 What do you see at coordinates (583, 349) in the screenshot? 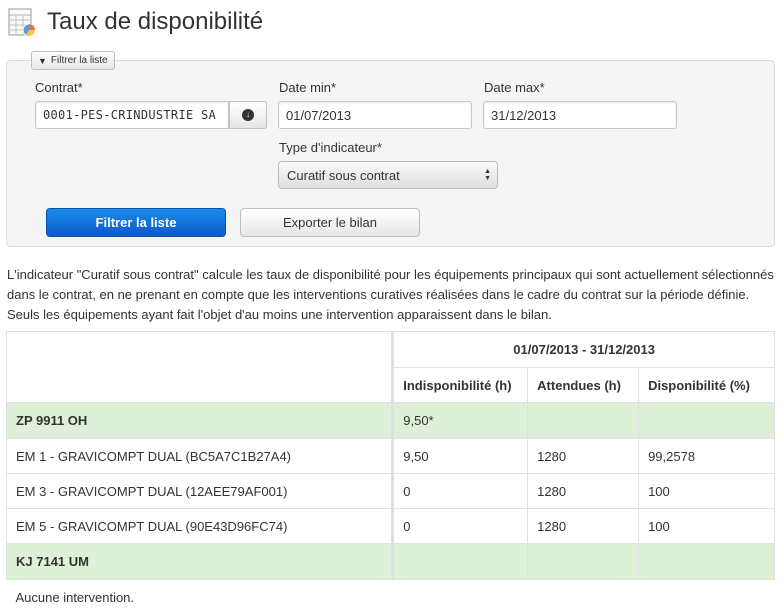
I see `period-header: 01/07/2013 - 31/12/2013` at bounding box center [583, 349].